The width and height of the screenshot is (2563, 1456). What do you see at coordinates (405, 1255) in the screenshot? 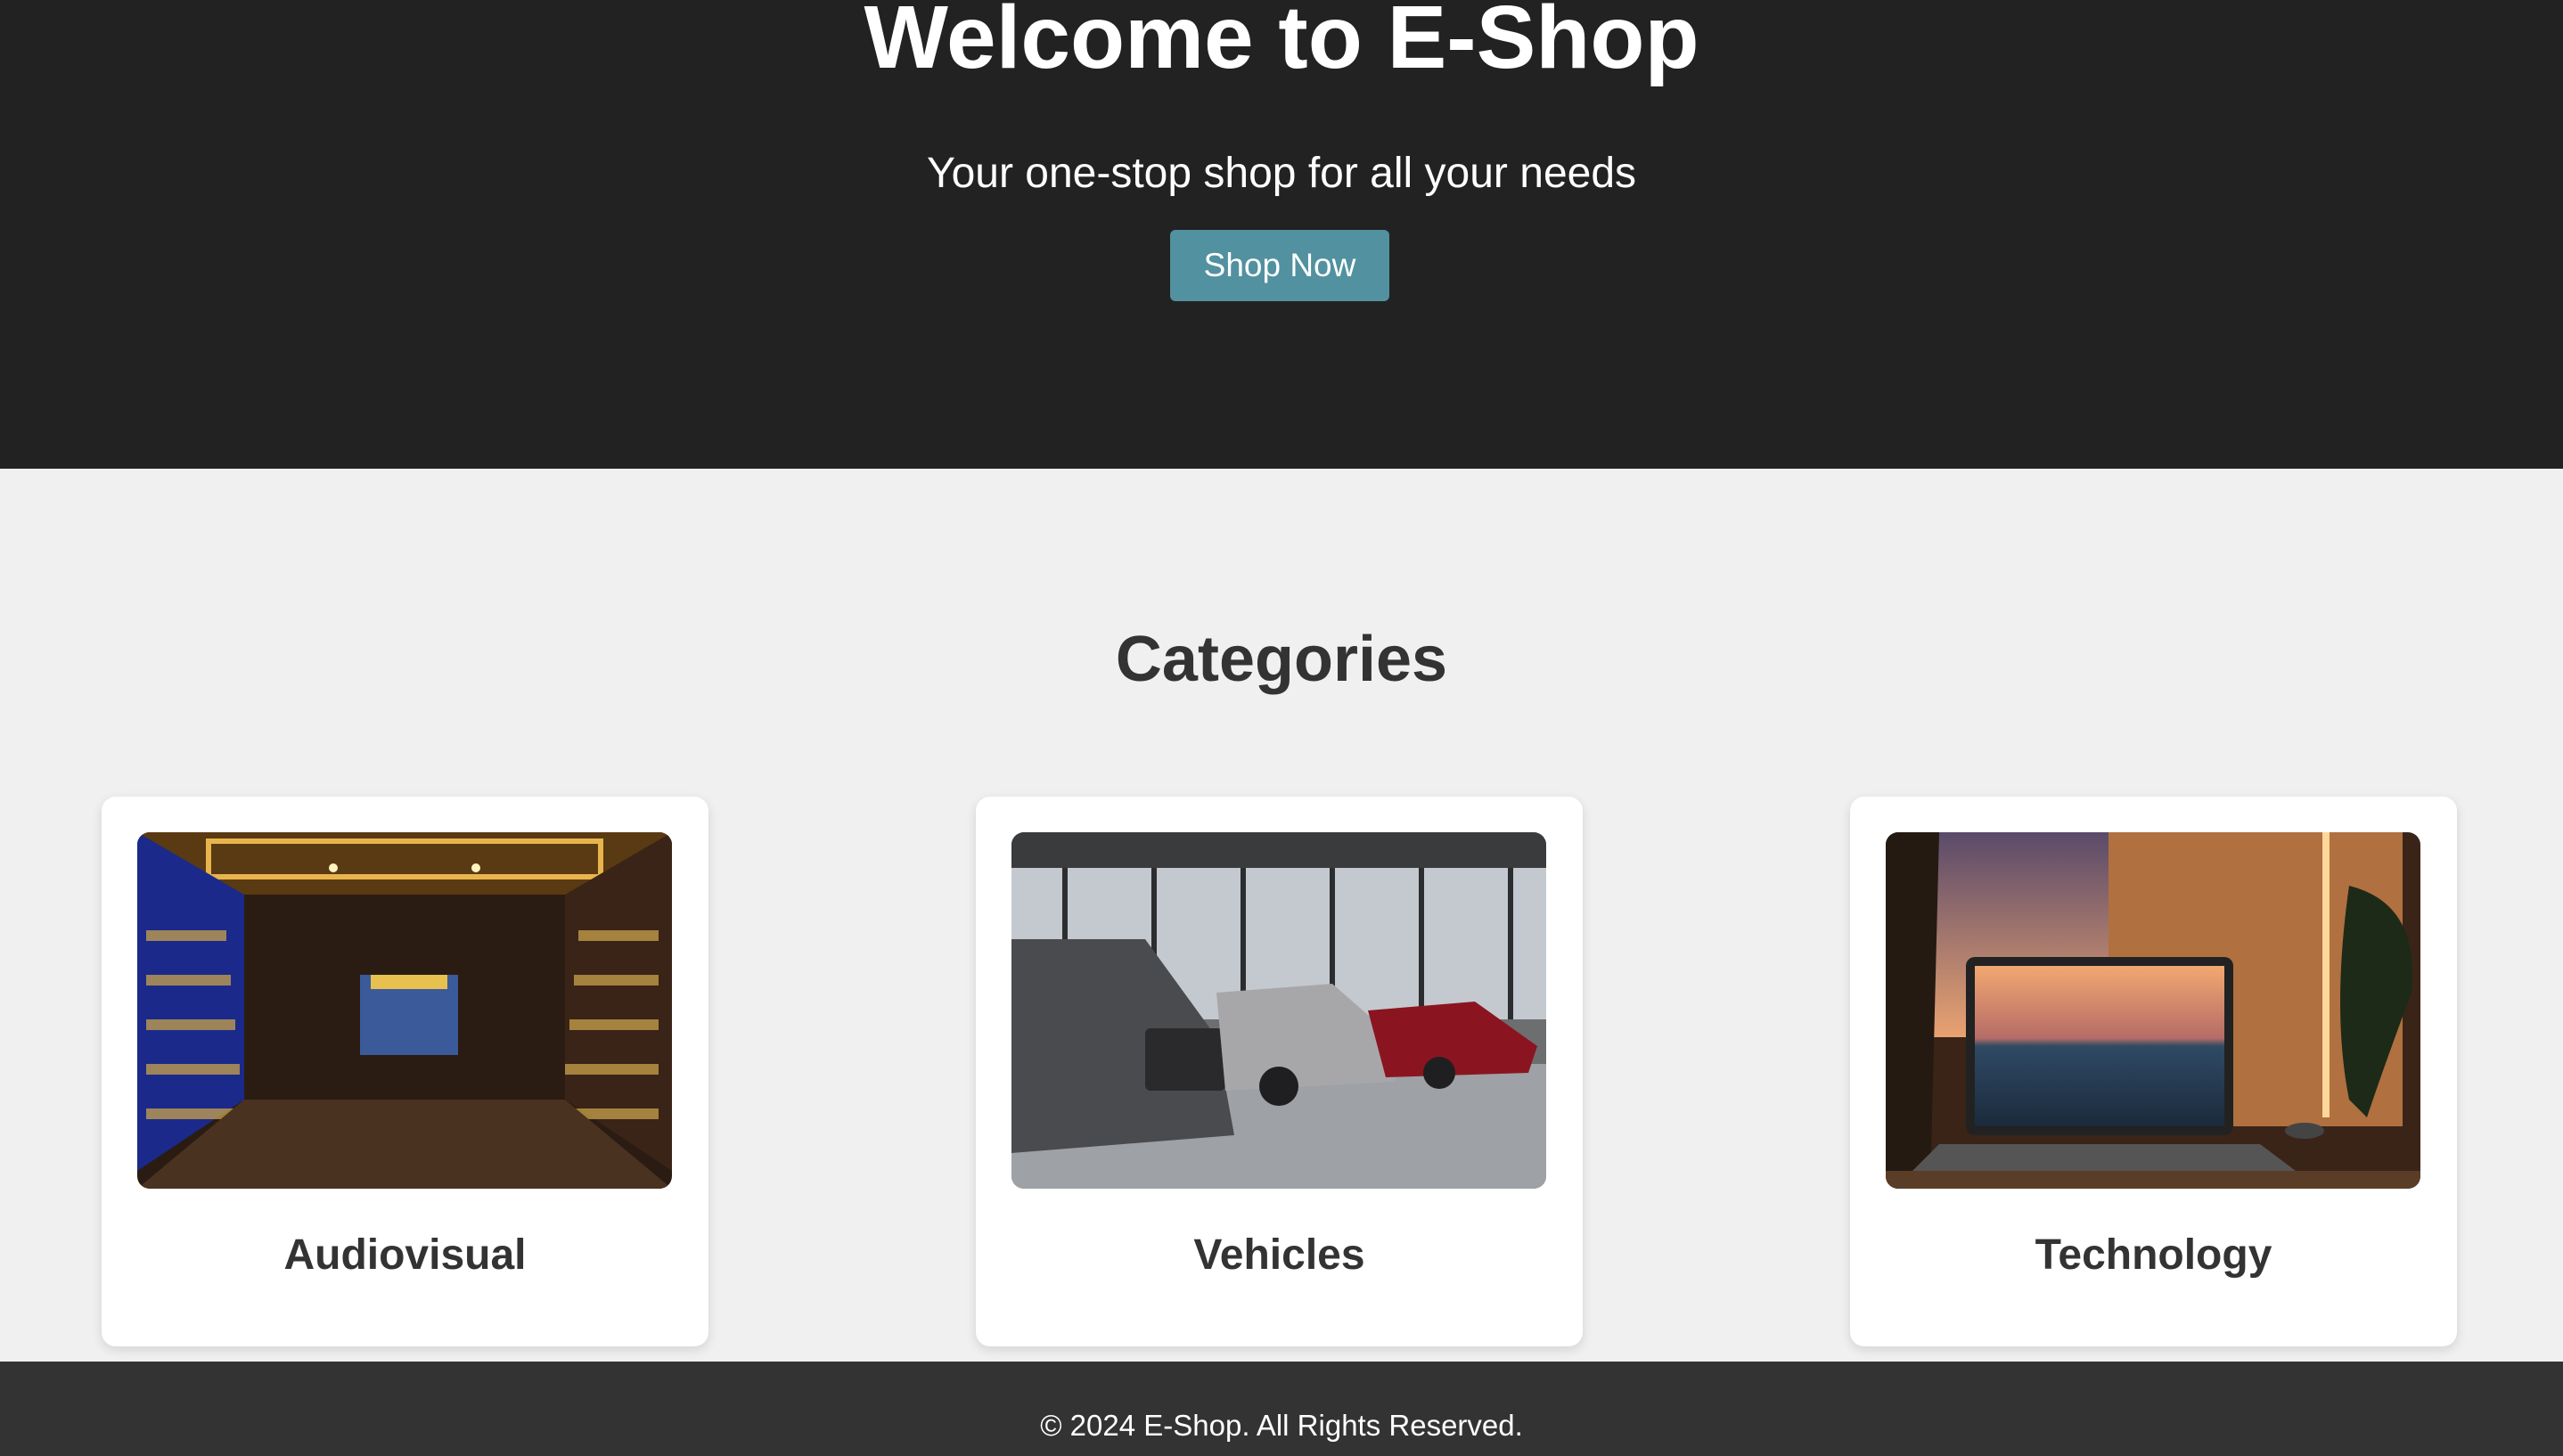
I see `category-label: Audiovisual` at bounding box center [405, 1255].